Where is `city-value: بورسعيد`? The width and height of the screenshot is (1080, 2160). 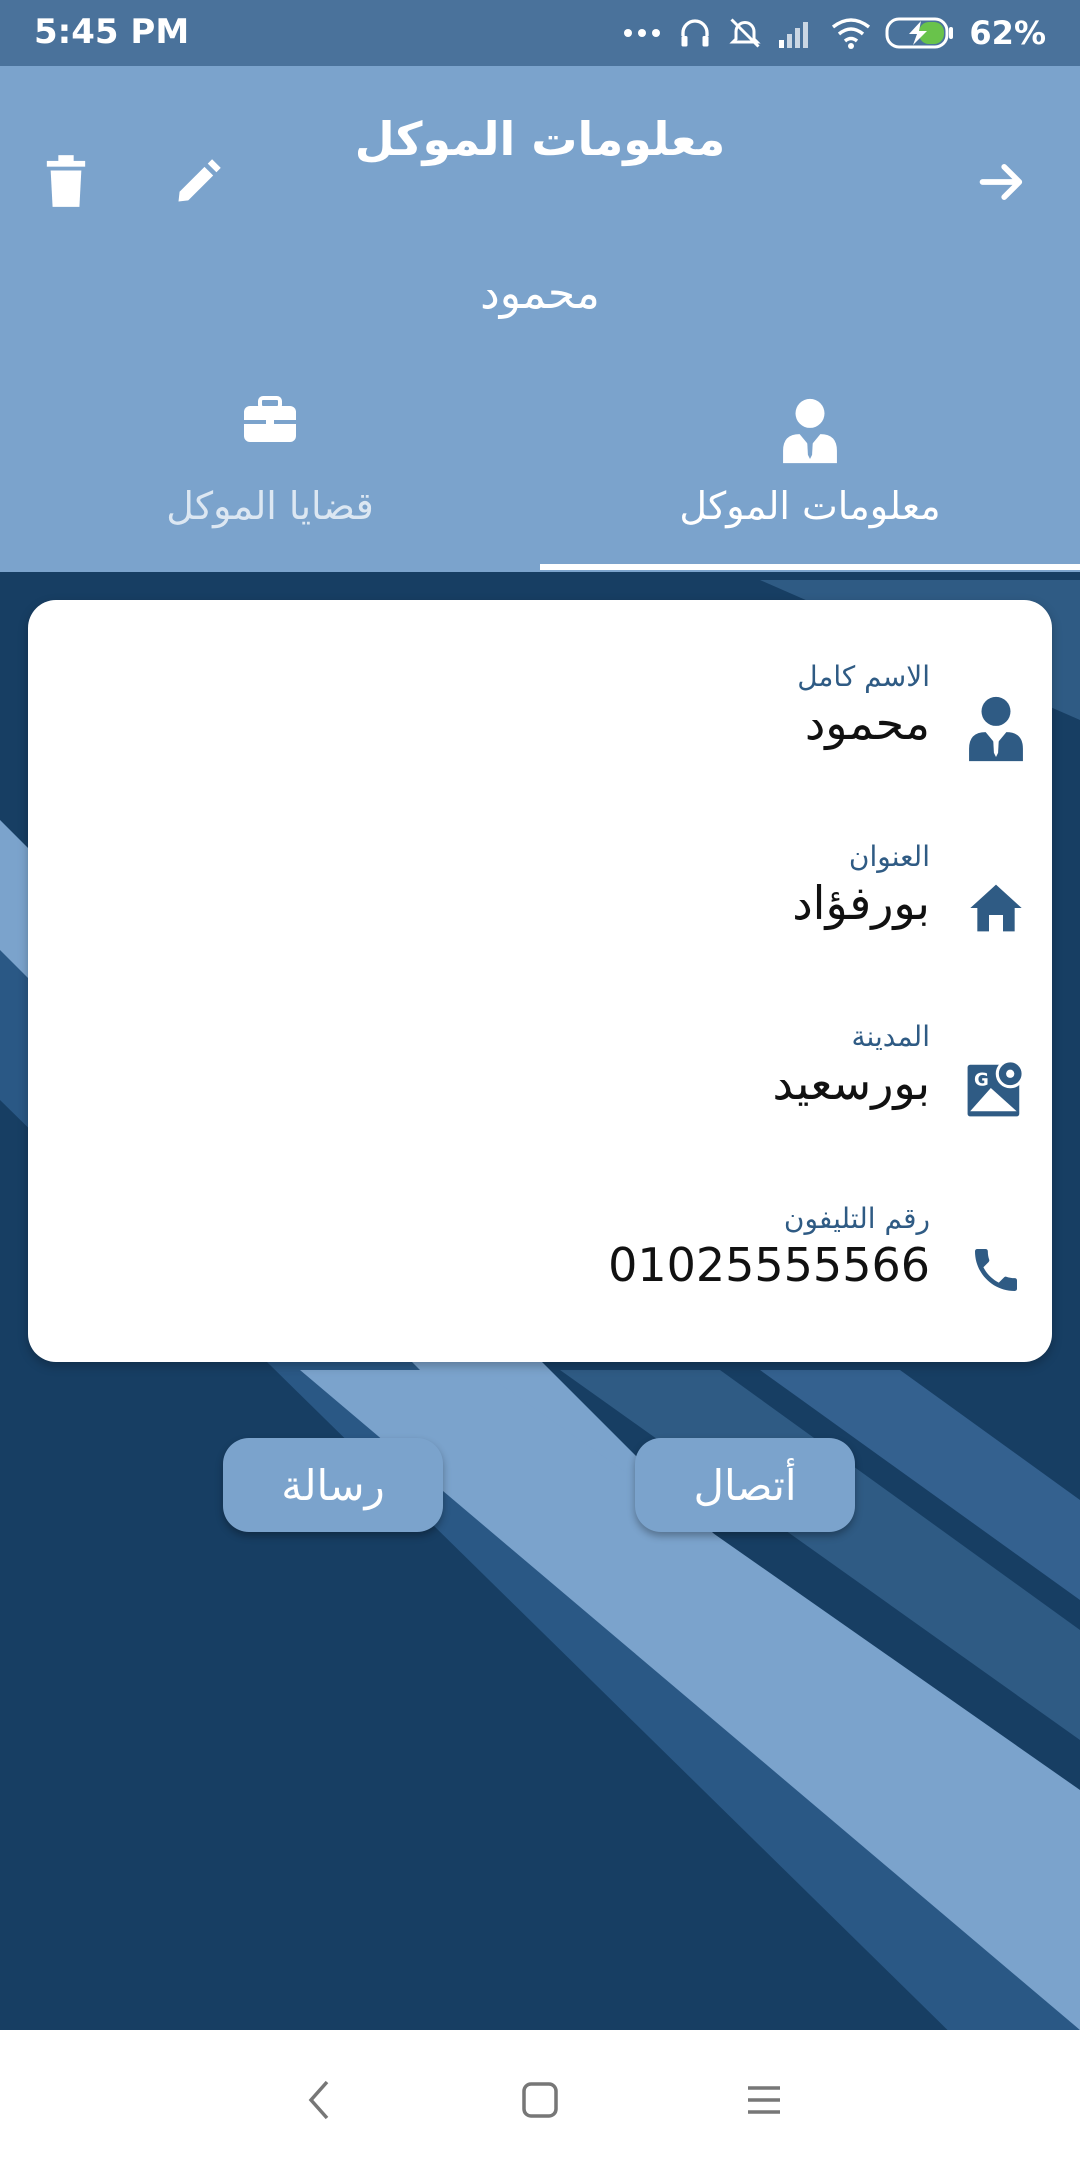
city-value: بورسعيد is located at coordinates (851, 1083).